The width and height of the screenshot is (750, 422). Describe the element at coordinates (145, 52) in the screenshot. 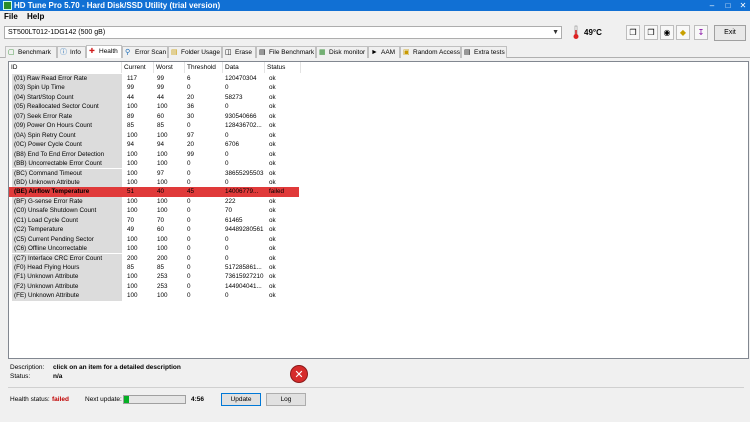

I see `tab-error-scan: ⚲ Error Scan` at that location.